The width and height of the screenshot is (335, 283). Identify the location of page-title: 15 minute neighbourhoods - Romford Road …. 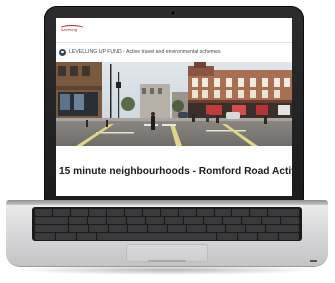
(175, 171).